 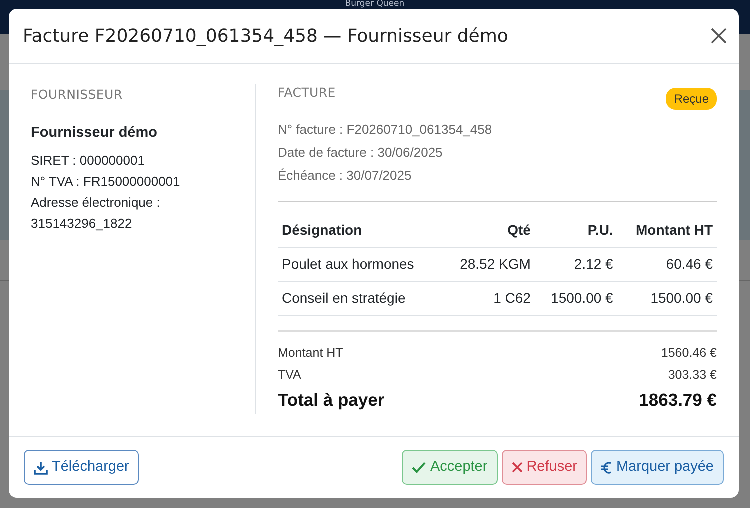 I want to click on refuse-button: Refuser, so click(x=545, y=468).